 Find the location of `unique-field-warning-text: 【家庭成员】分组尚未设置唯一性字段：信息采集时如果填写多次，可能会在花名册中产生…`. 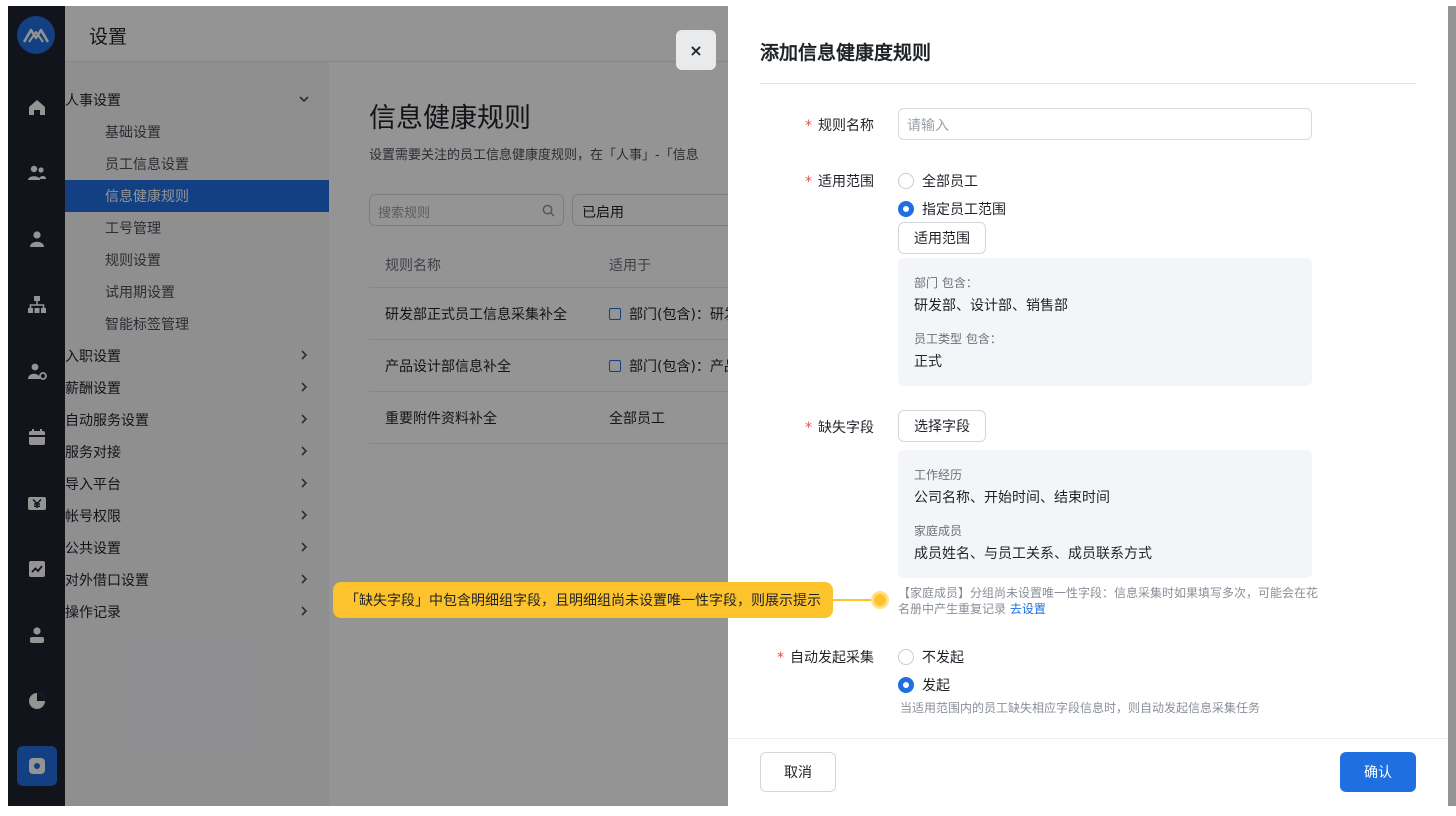

unique-field-warning-text: 【家庭成员】分组尚未设置唯一性字段：信息采集时如果填写多次，可能会在花名册中产生… is located at coordinates (1108, 601).